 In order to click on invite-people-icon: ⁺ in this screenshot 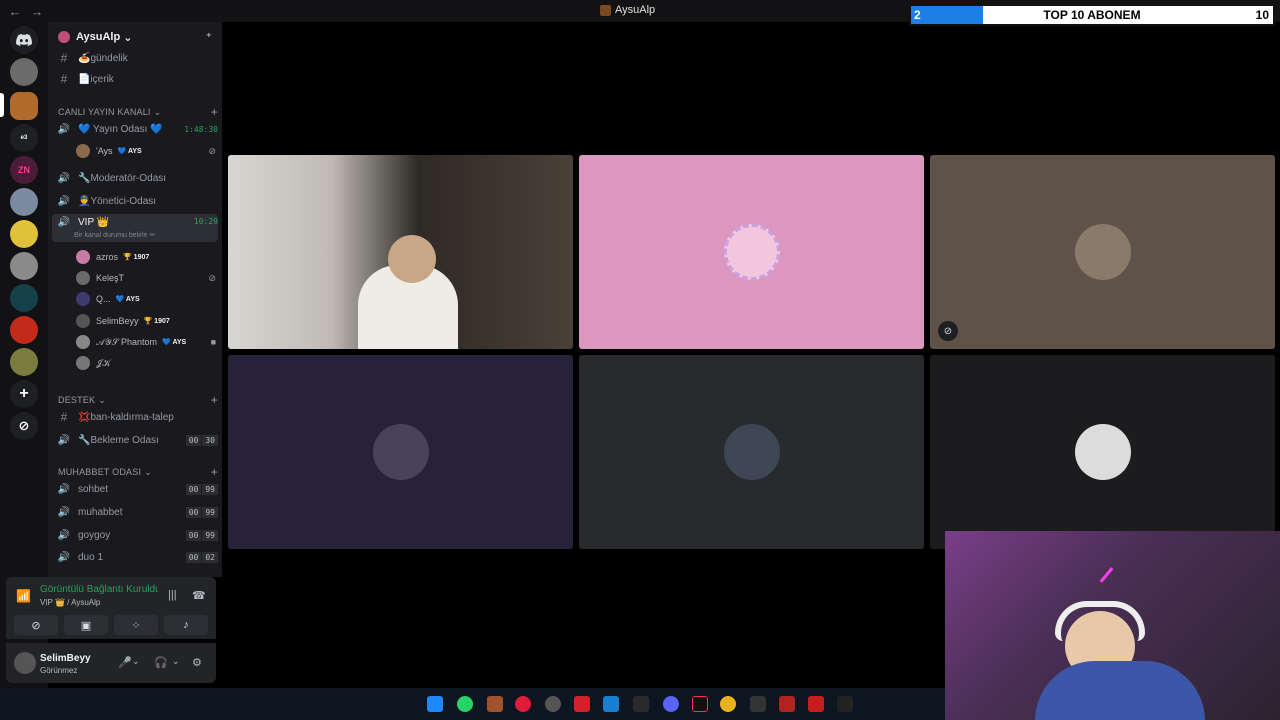, I will do `click(209, 37)`.